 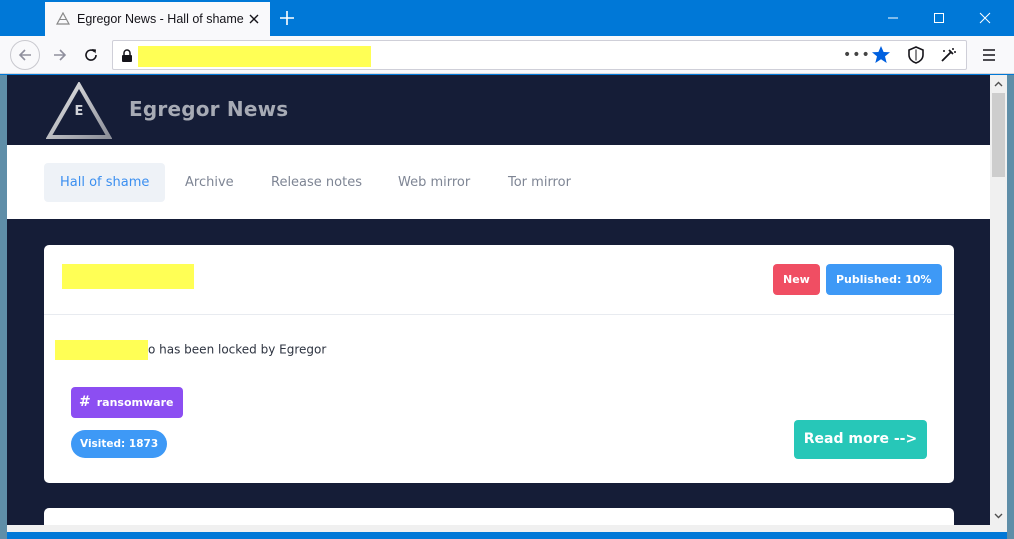 I want to click on minimize-button, so click(x=893, y=18).